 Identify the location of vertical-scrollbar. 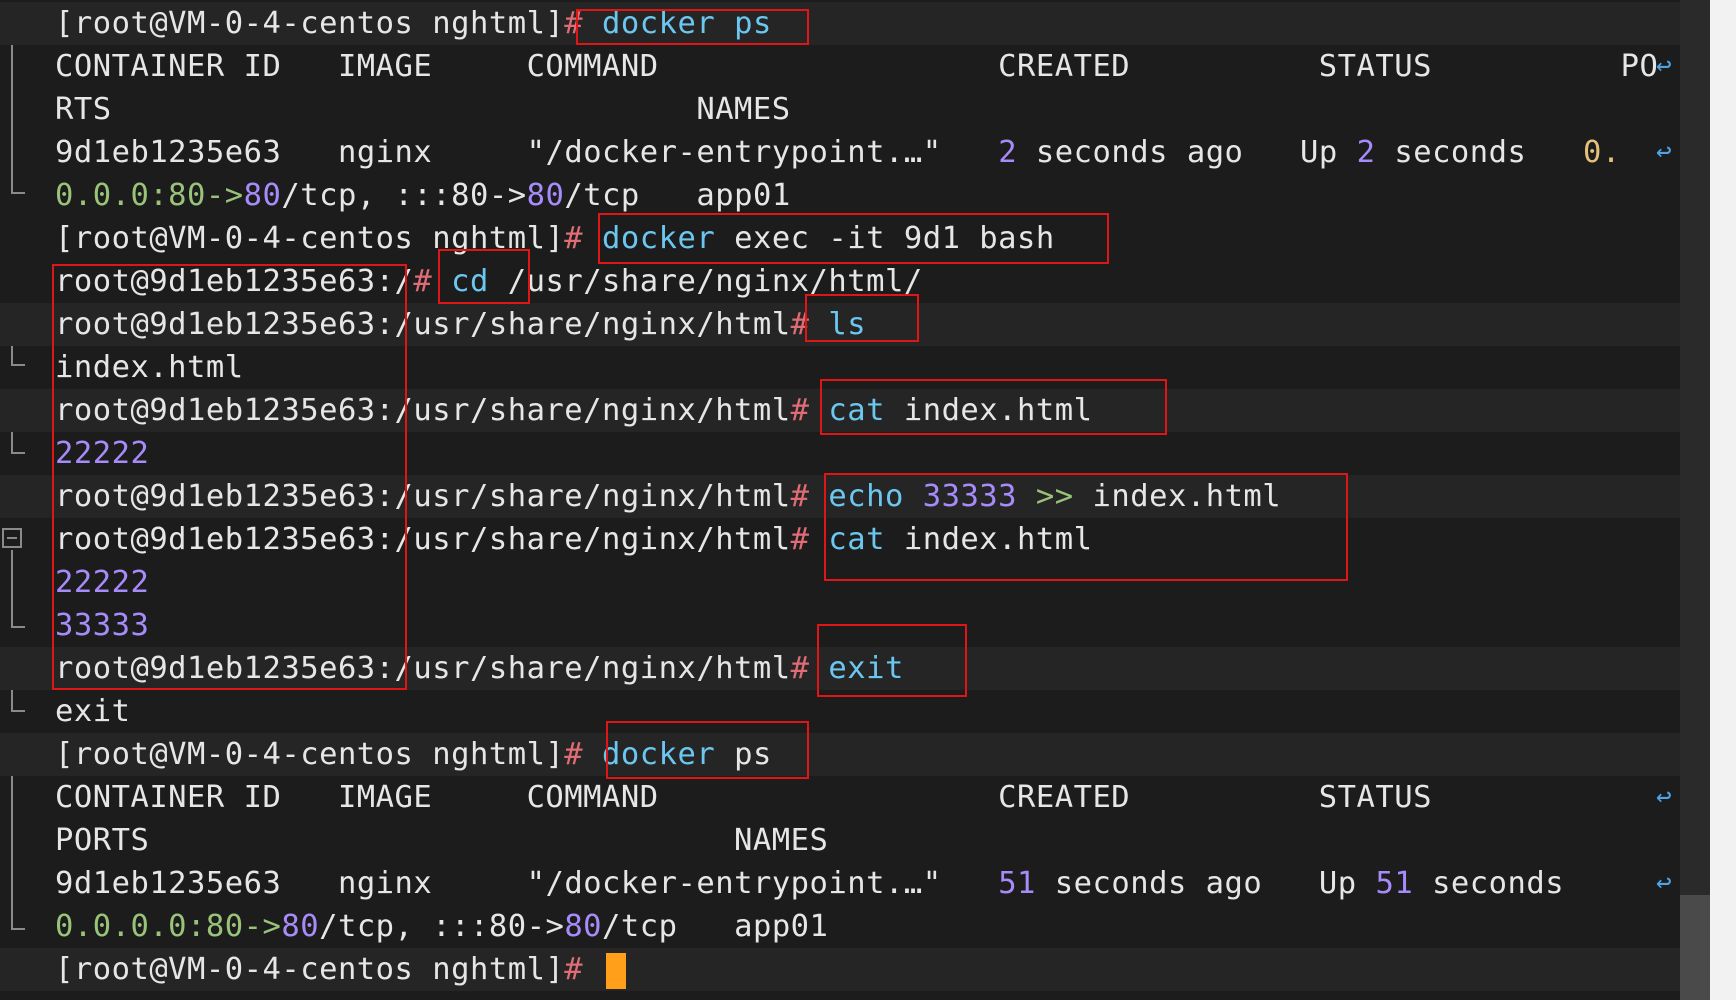
(1695, 500).